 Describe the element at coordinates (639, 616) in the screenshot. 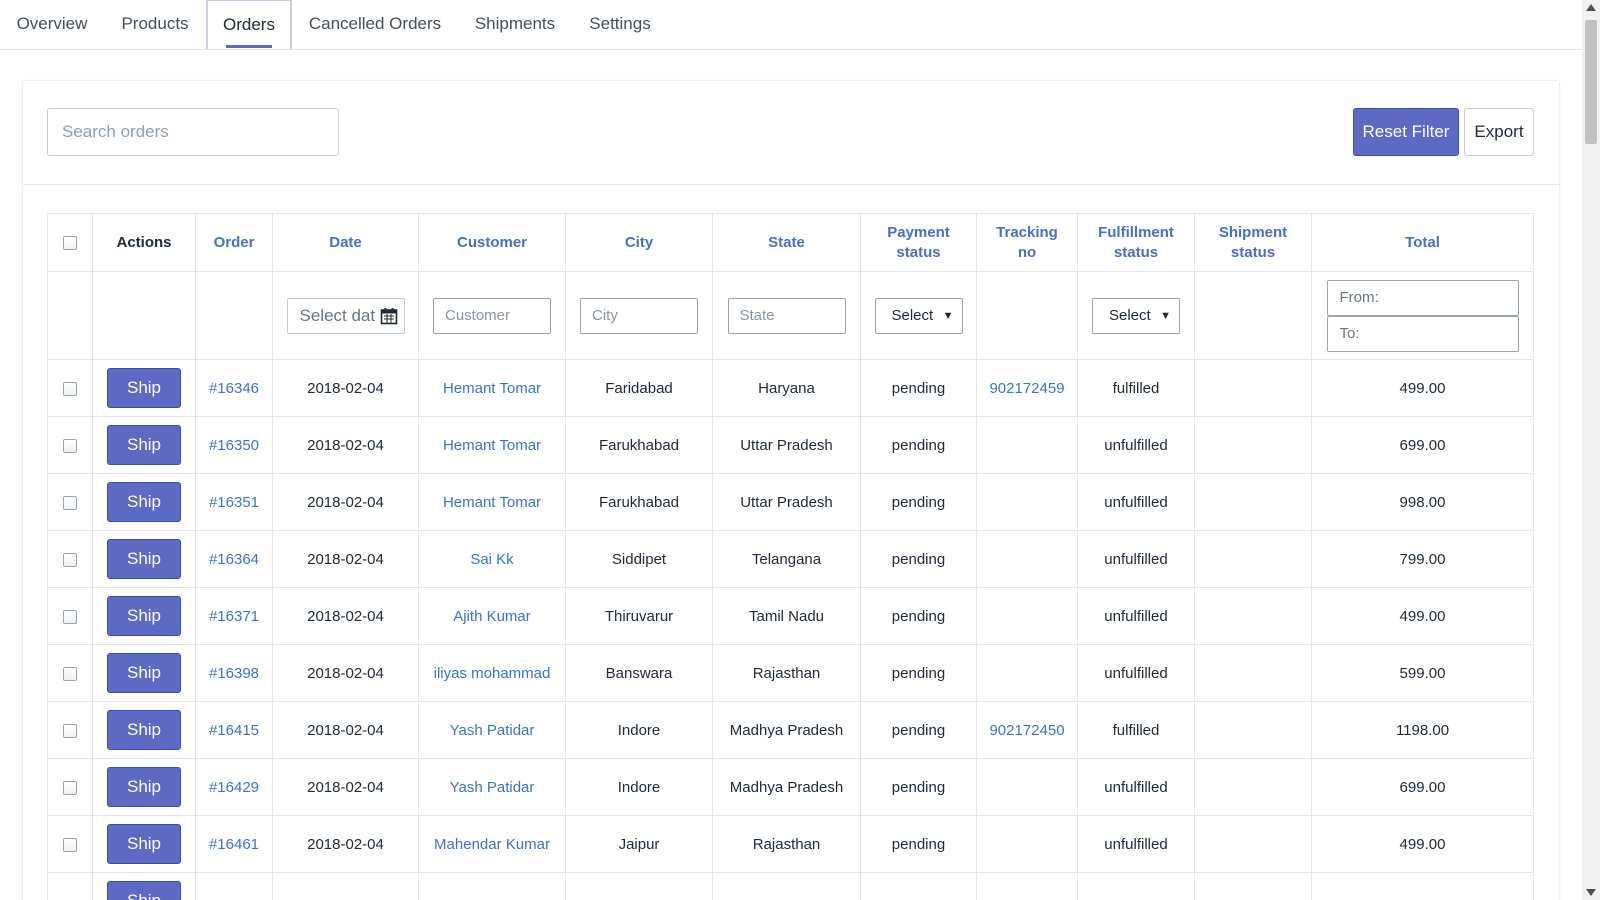

I see `city-cell: Thiruvarur` at that location.